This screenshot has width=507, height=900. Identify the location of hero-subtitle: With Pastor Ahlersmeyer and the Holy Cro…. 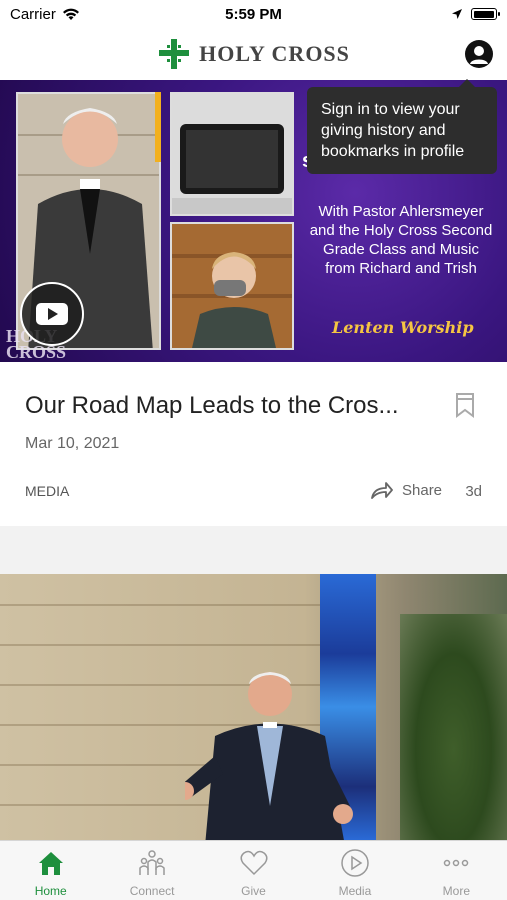
(401, 240).